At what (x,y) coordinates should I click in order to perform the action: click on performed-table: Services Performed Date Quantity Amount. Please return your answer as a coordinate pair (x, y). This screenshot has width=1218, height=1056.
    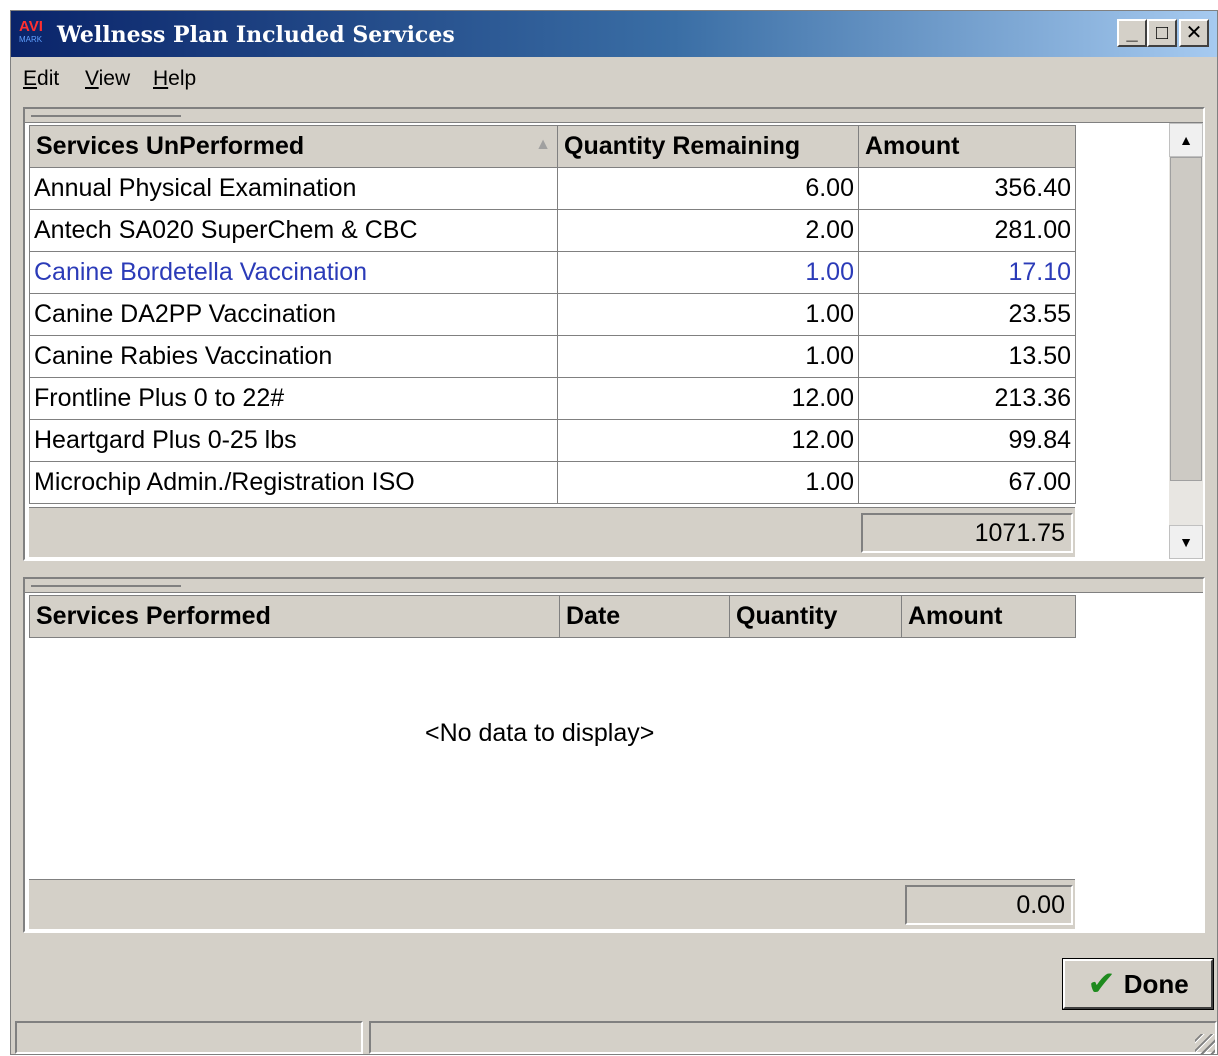
    Looking at the image, I should click on (552, 616).